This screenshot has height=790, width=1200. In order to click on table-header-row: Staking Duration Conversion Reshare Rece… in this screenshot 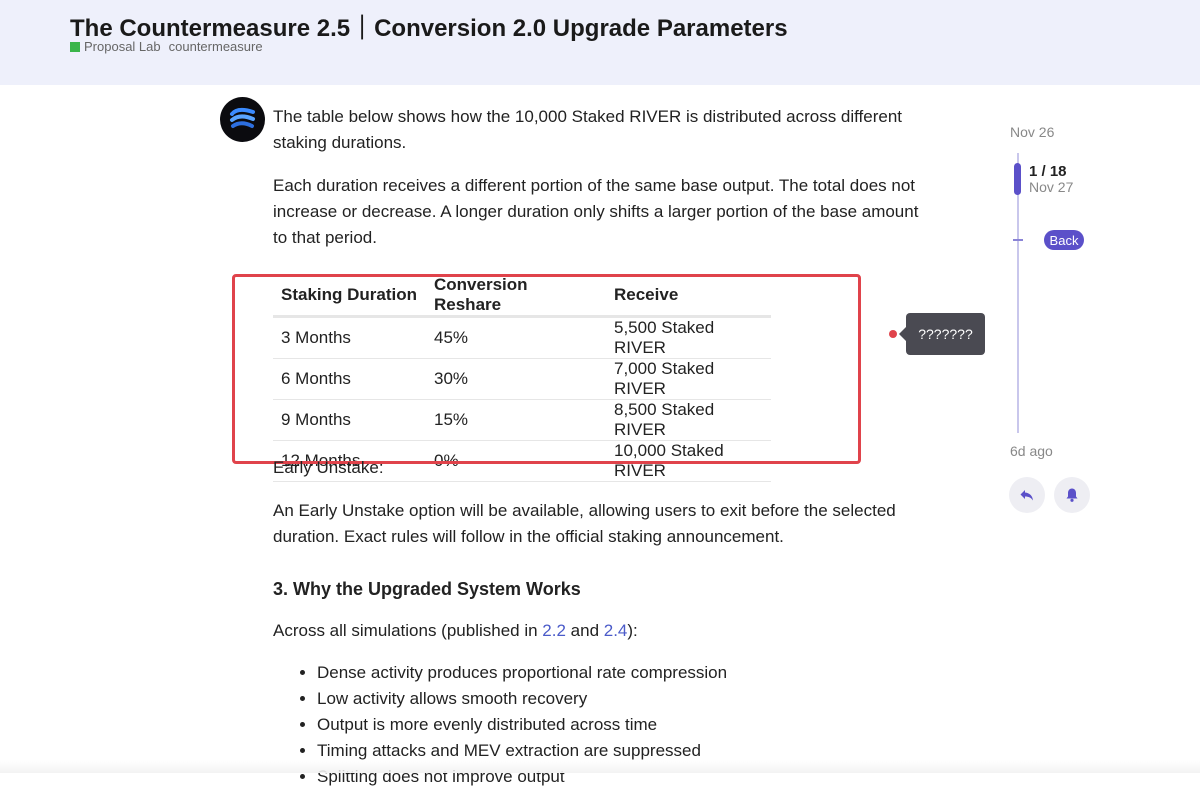, I will do `click(522, 296)`.